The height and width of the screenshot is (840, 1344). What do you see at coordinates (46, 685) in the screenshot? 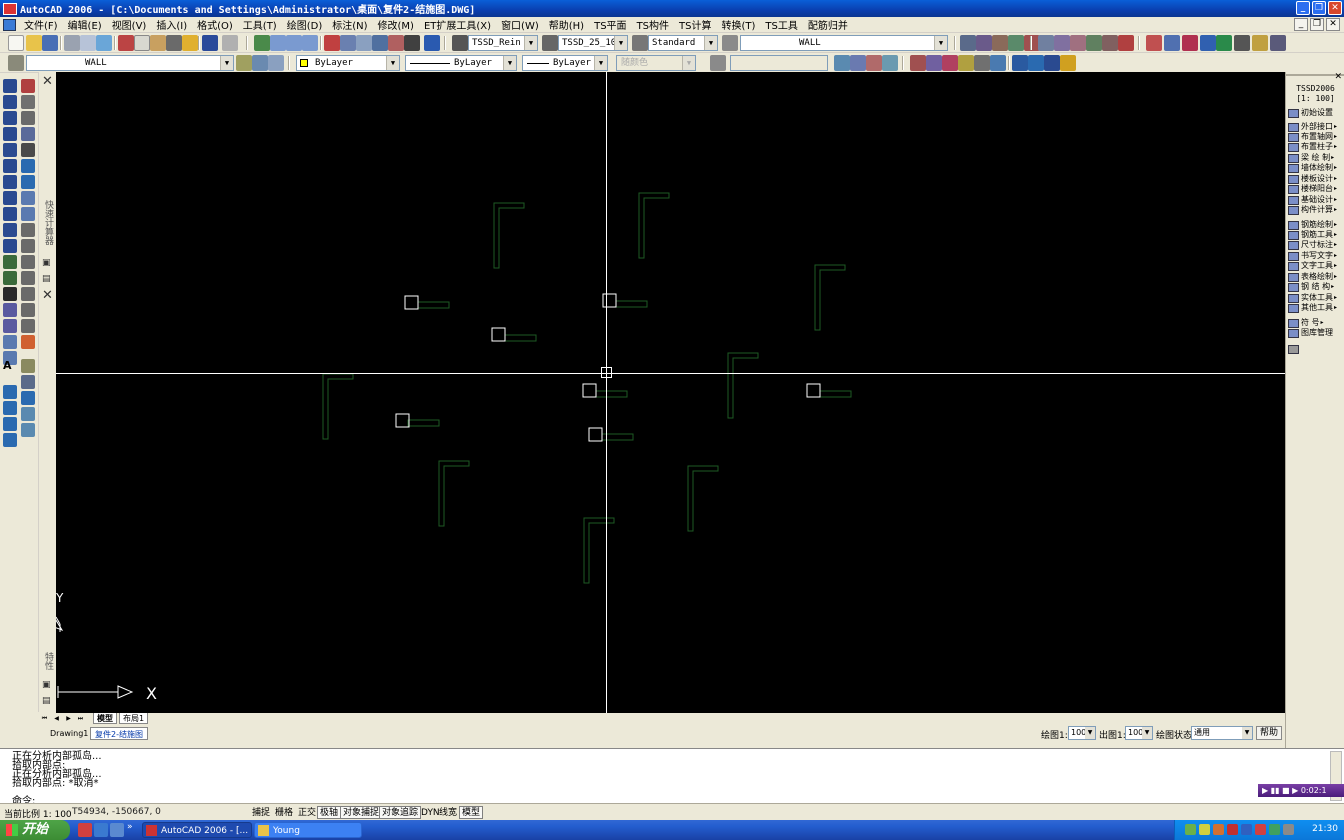
I see `strip-options-2-icon: ▣` at bounding box center [46, 685].